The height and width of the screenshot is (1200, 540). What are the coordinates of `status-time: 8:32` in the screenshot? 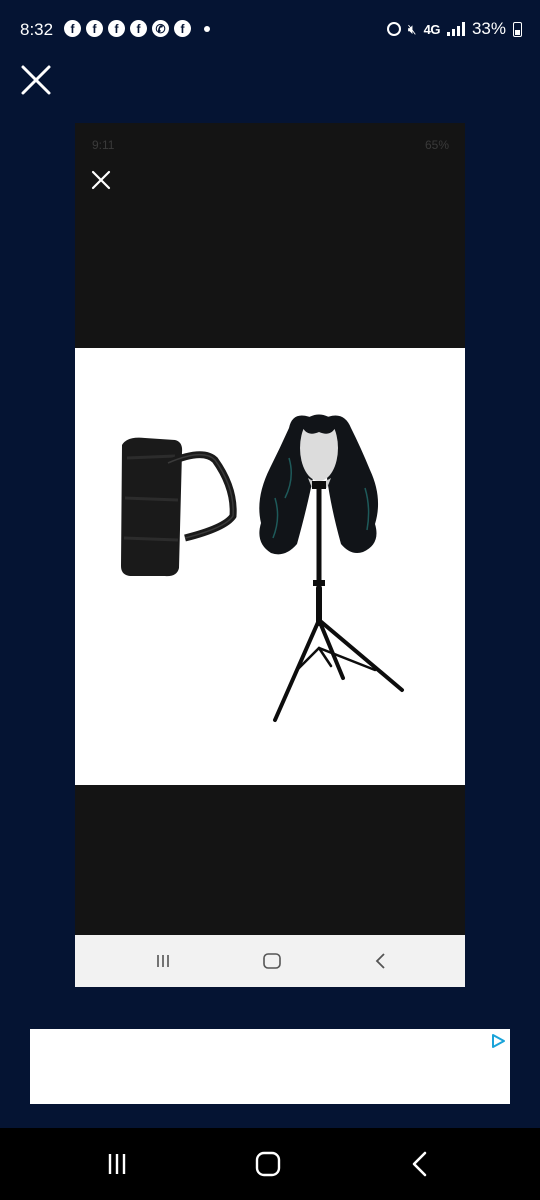 It's located at (37, 29).